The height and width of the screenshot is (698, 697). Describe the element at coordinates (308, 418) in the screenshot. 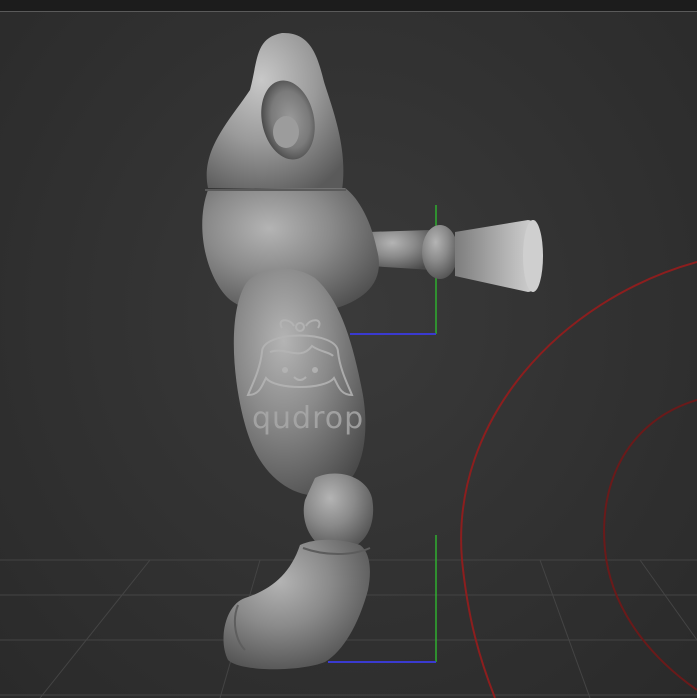

I see `watermark-text: qudrop` at that location.